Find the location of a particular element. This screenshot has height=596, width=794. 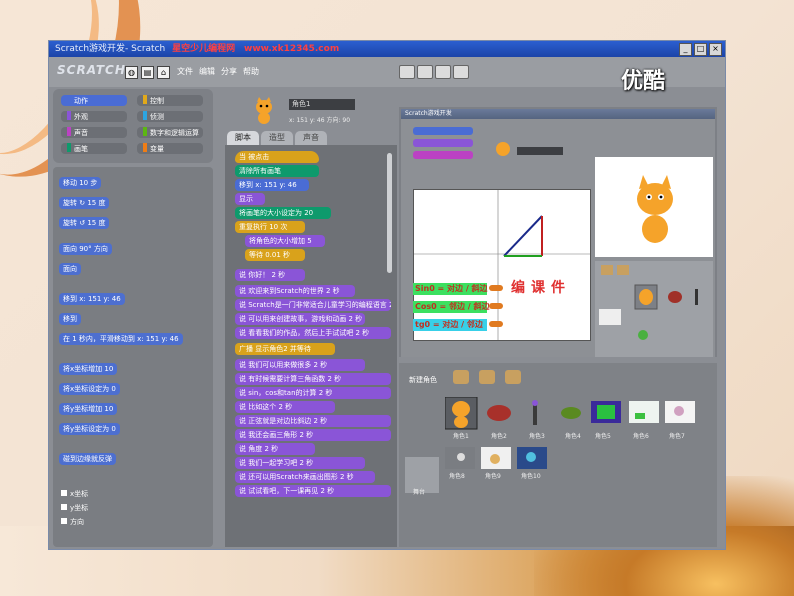

palette-block: 移到 x: 151 y: 46 is located at coordinates (92, 299).